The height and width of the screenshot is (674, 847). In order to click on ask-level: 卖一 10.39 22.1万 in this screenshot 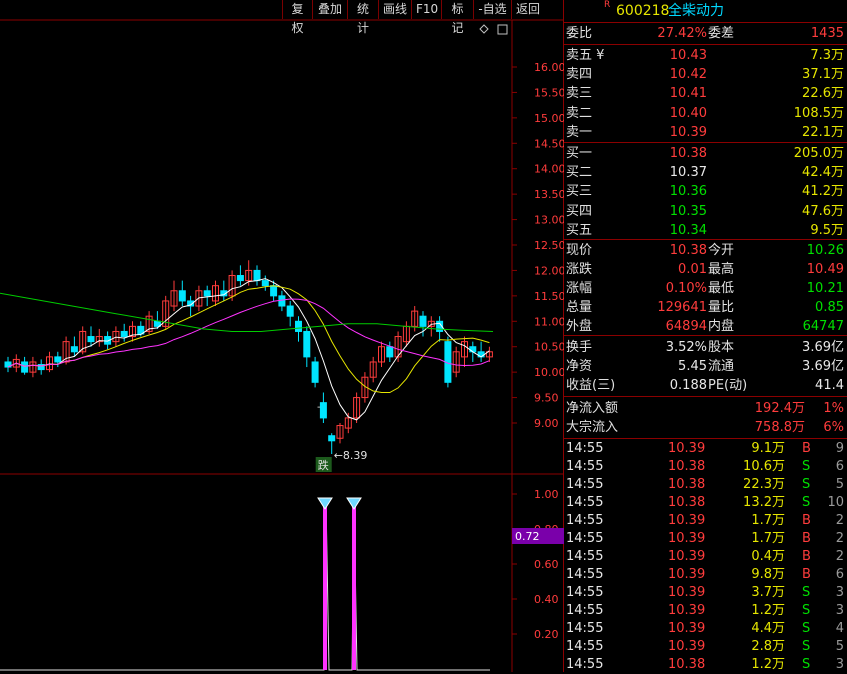, I will do `click(705, 132)`.